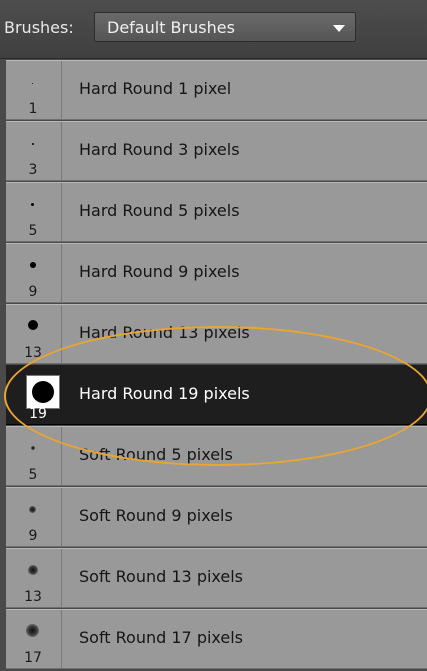 The width and height of the screenshot is (427, 671). What do you see at coordinates (33, 658) in the screenshot?
I see `brush-size: 17` at bounding box center [33, 658].